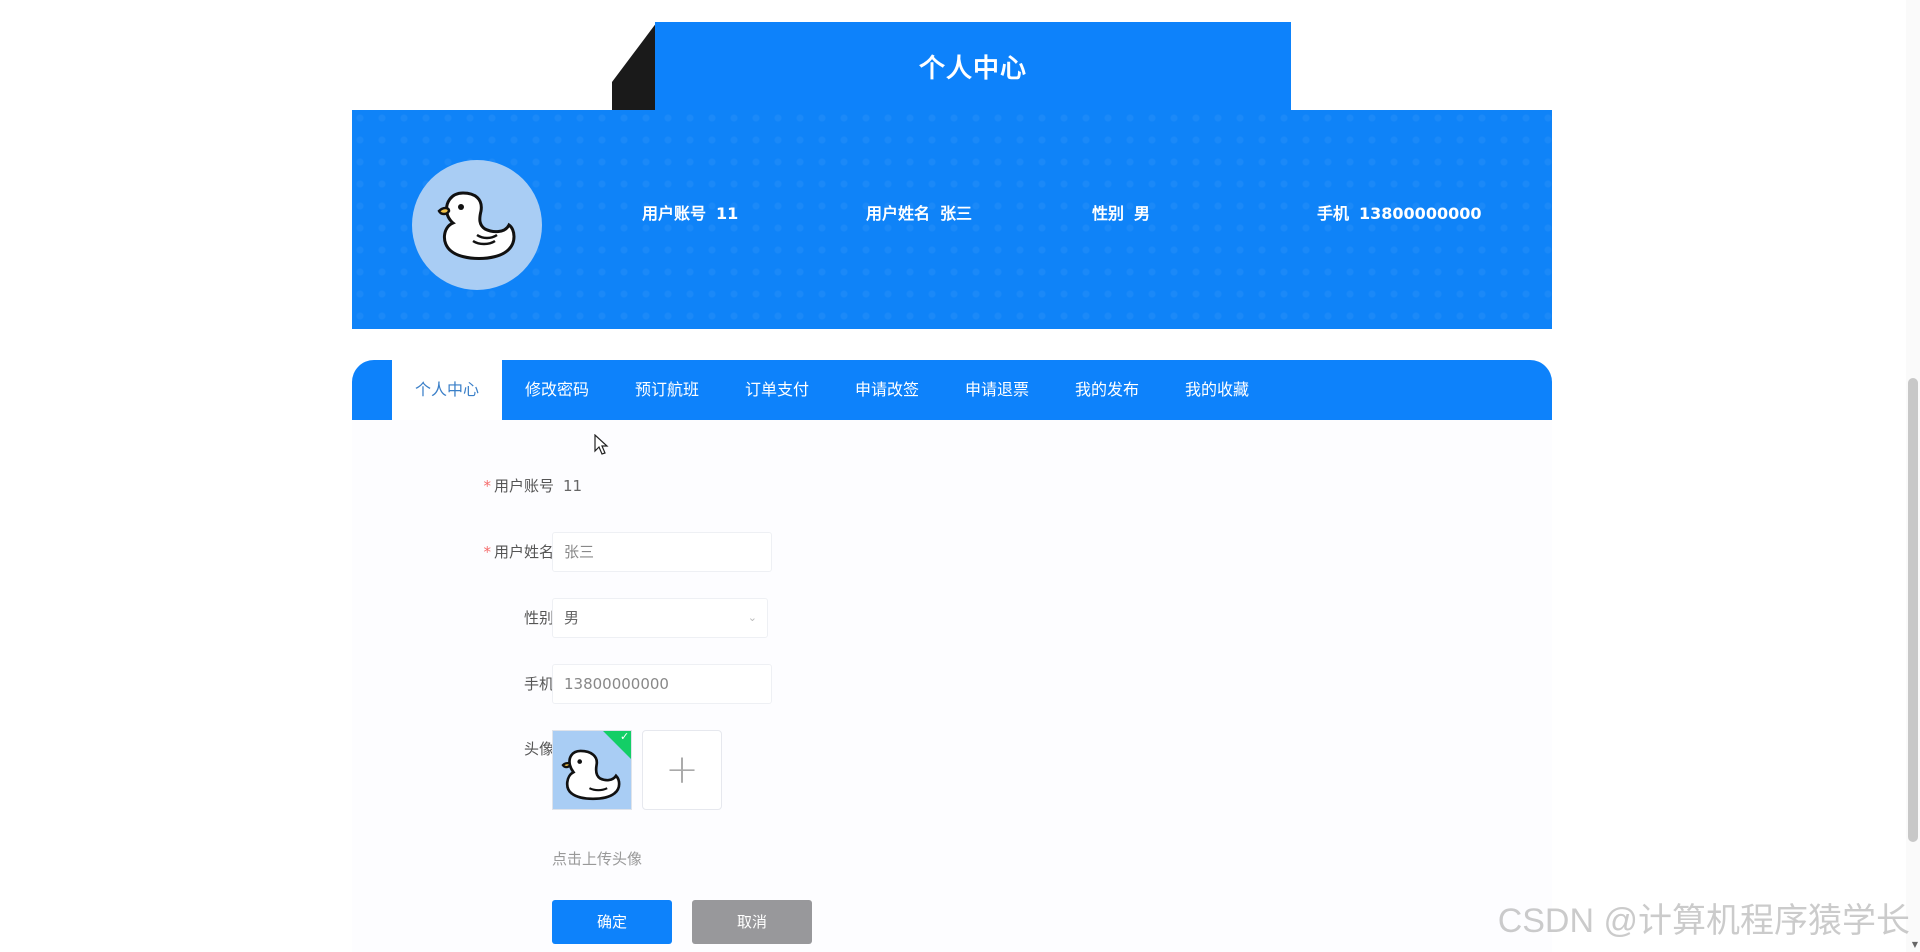 This screenshot has width=1920, height=952. Describe the element at coordinates (752, 617) in the screenshot. I see `chevron-down-icon: ⌄` at that location.